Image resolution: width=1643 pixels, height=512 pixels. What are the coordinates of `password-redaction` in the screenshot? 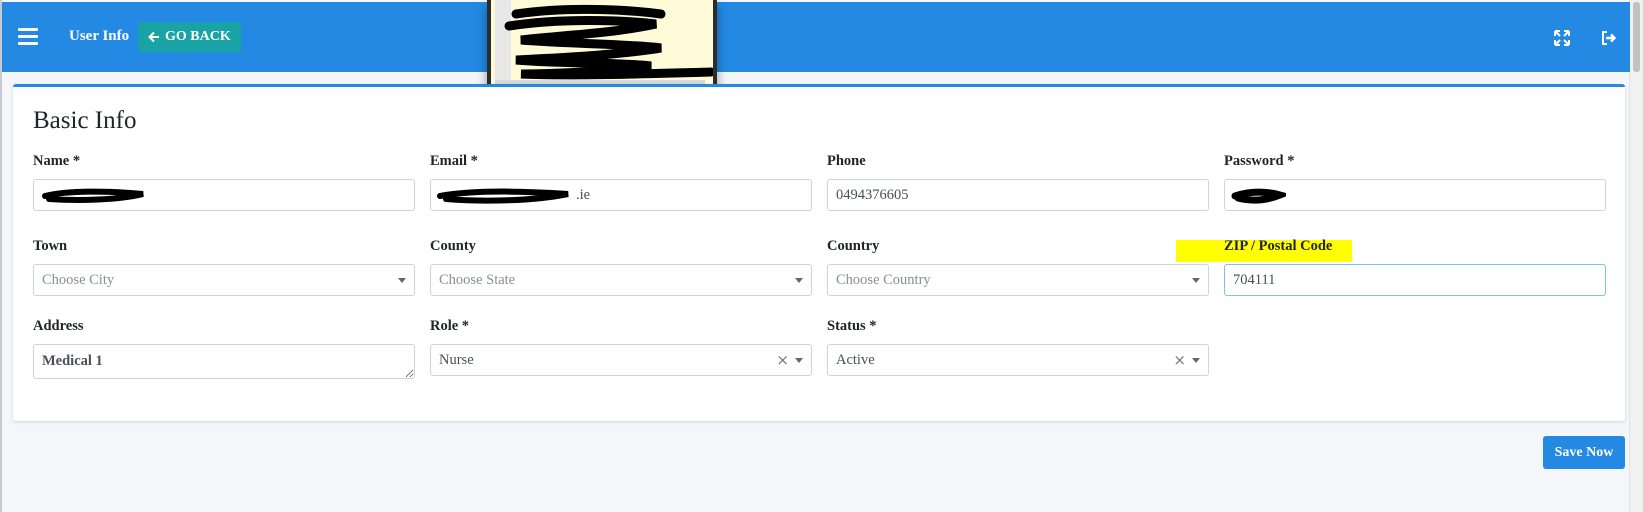 It's located at (1258, 196).